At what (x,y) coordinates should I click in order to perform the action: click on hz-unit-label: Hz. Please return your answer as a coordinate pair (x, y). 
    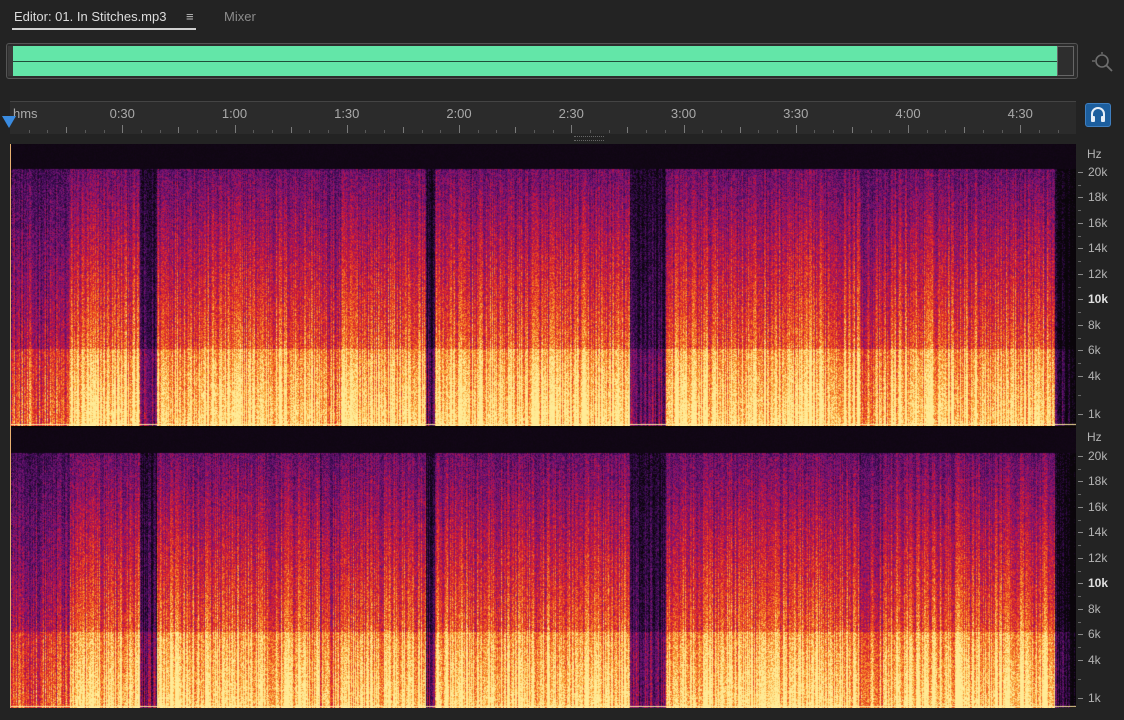
    Looking at the image, I should click on (1094, 437).